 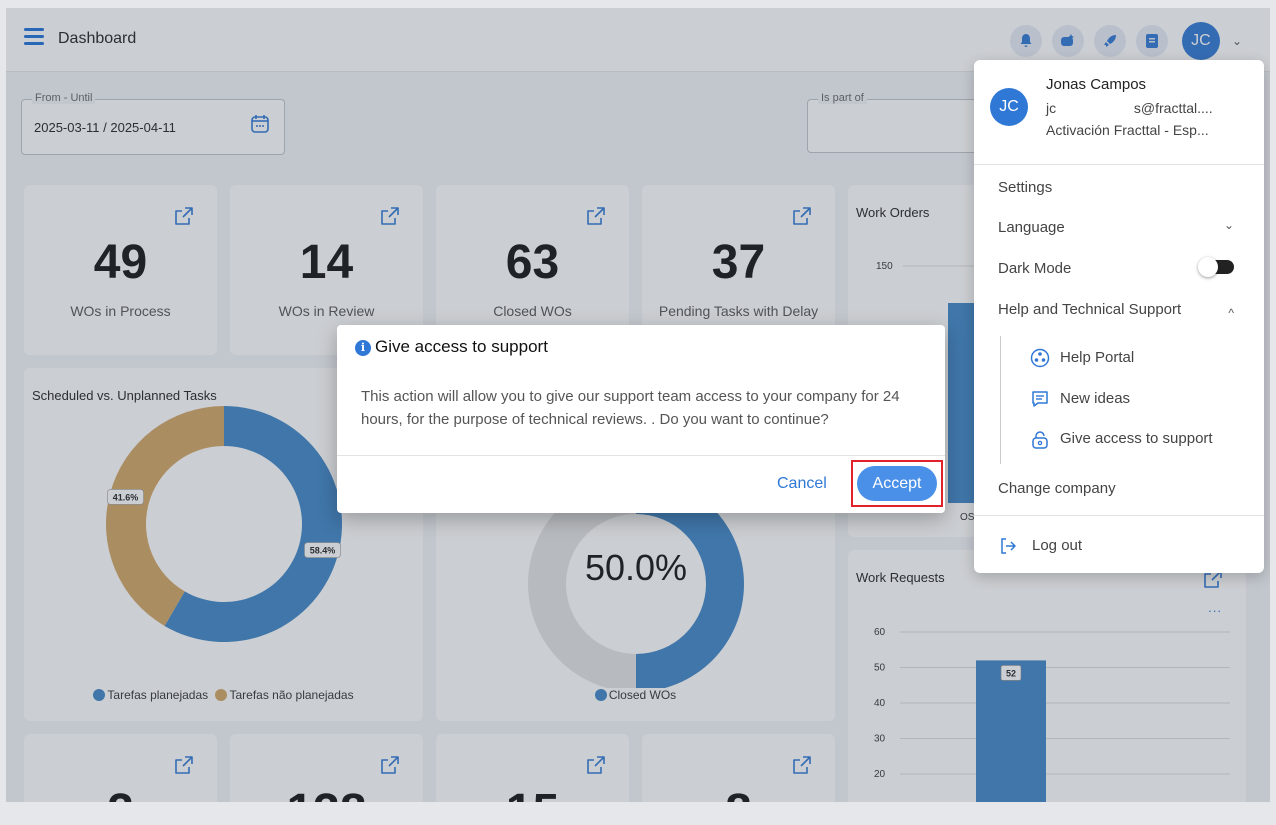 What do you see at coordinates (1000, 400) in the screenshot?
I see `submenu-line` at bounding box center [1000, 400].